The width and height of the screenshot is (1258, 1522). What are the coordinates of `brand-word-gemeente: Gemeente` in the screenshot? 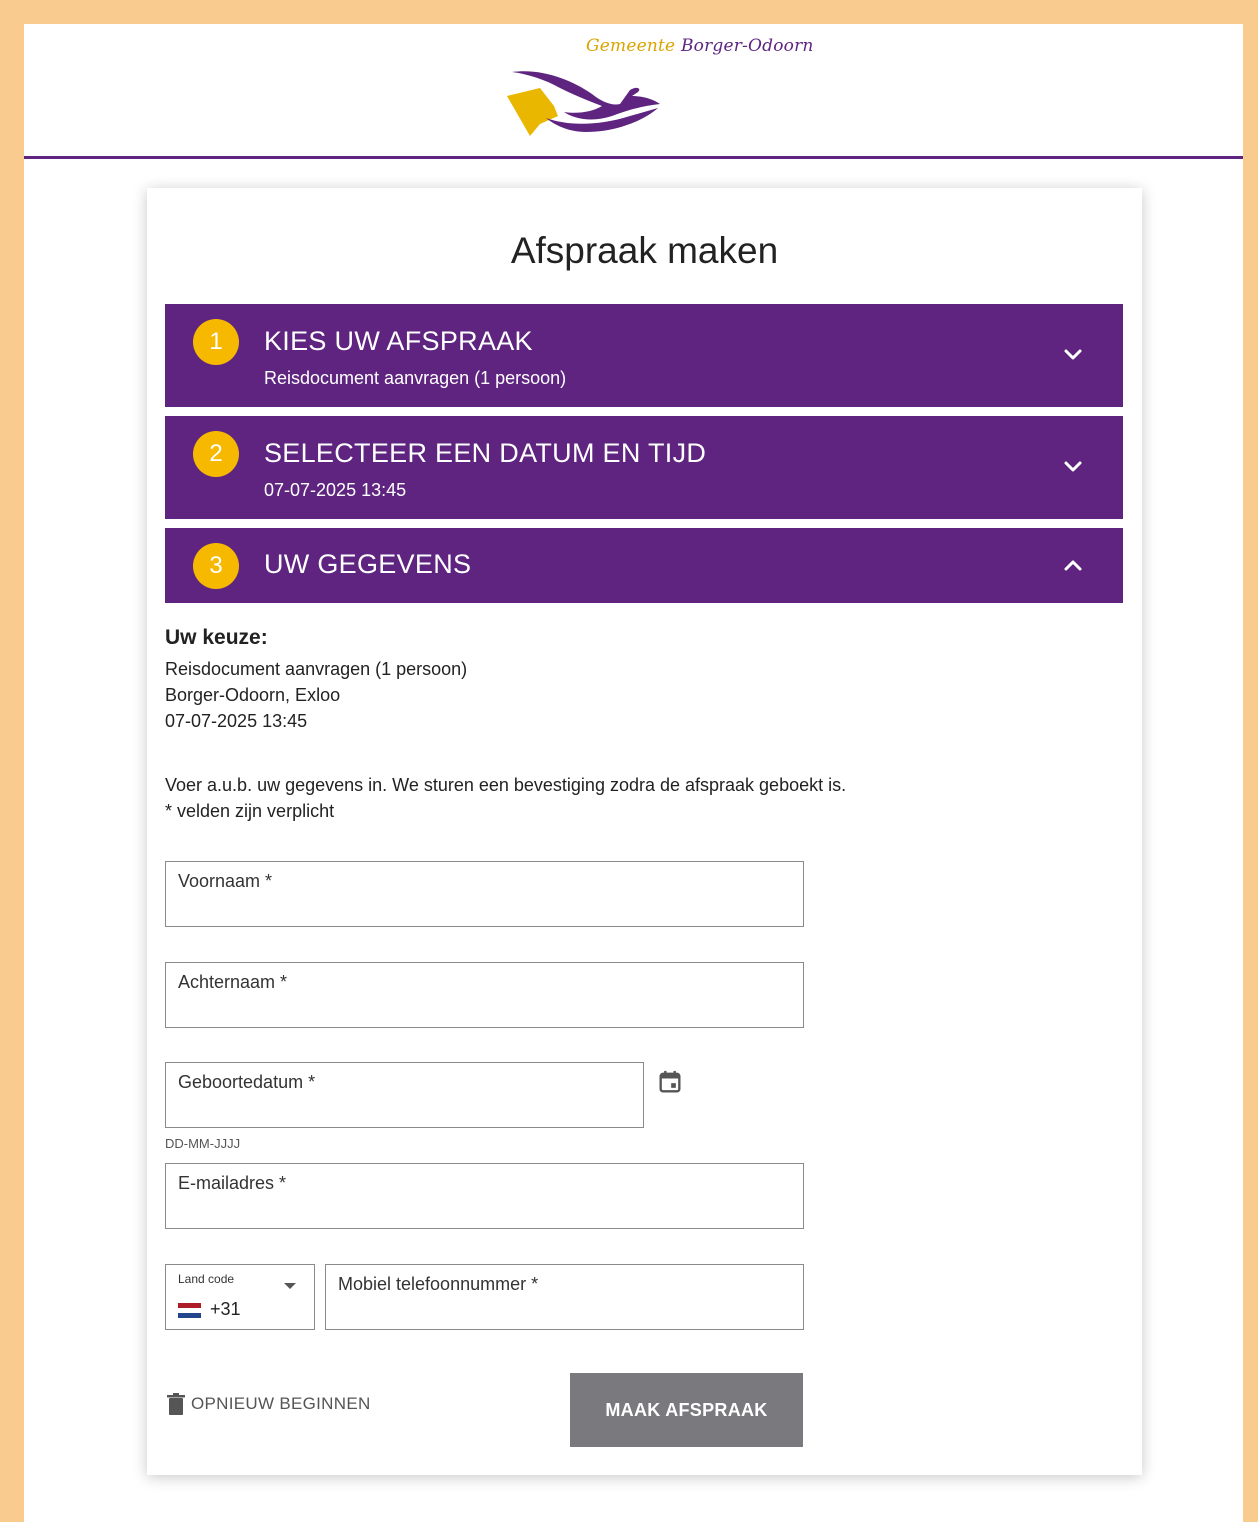 It's located at (631, 46).